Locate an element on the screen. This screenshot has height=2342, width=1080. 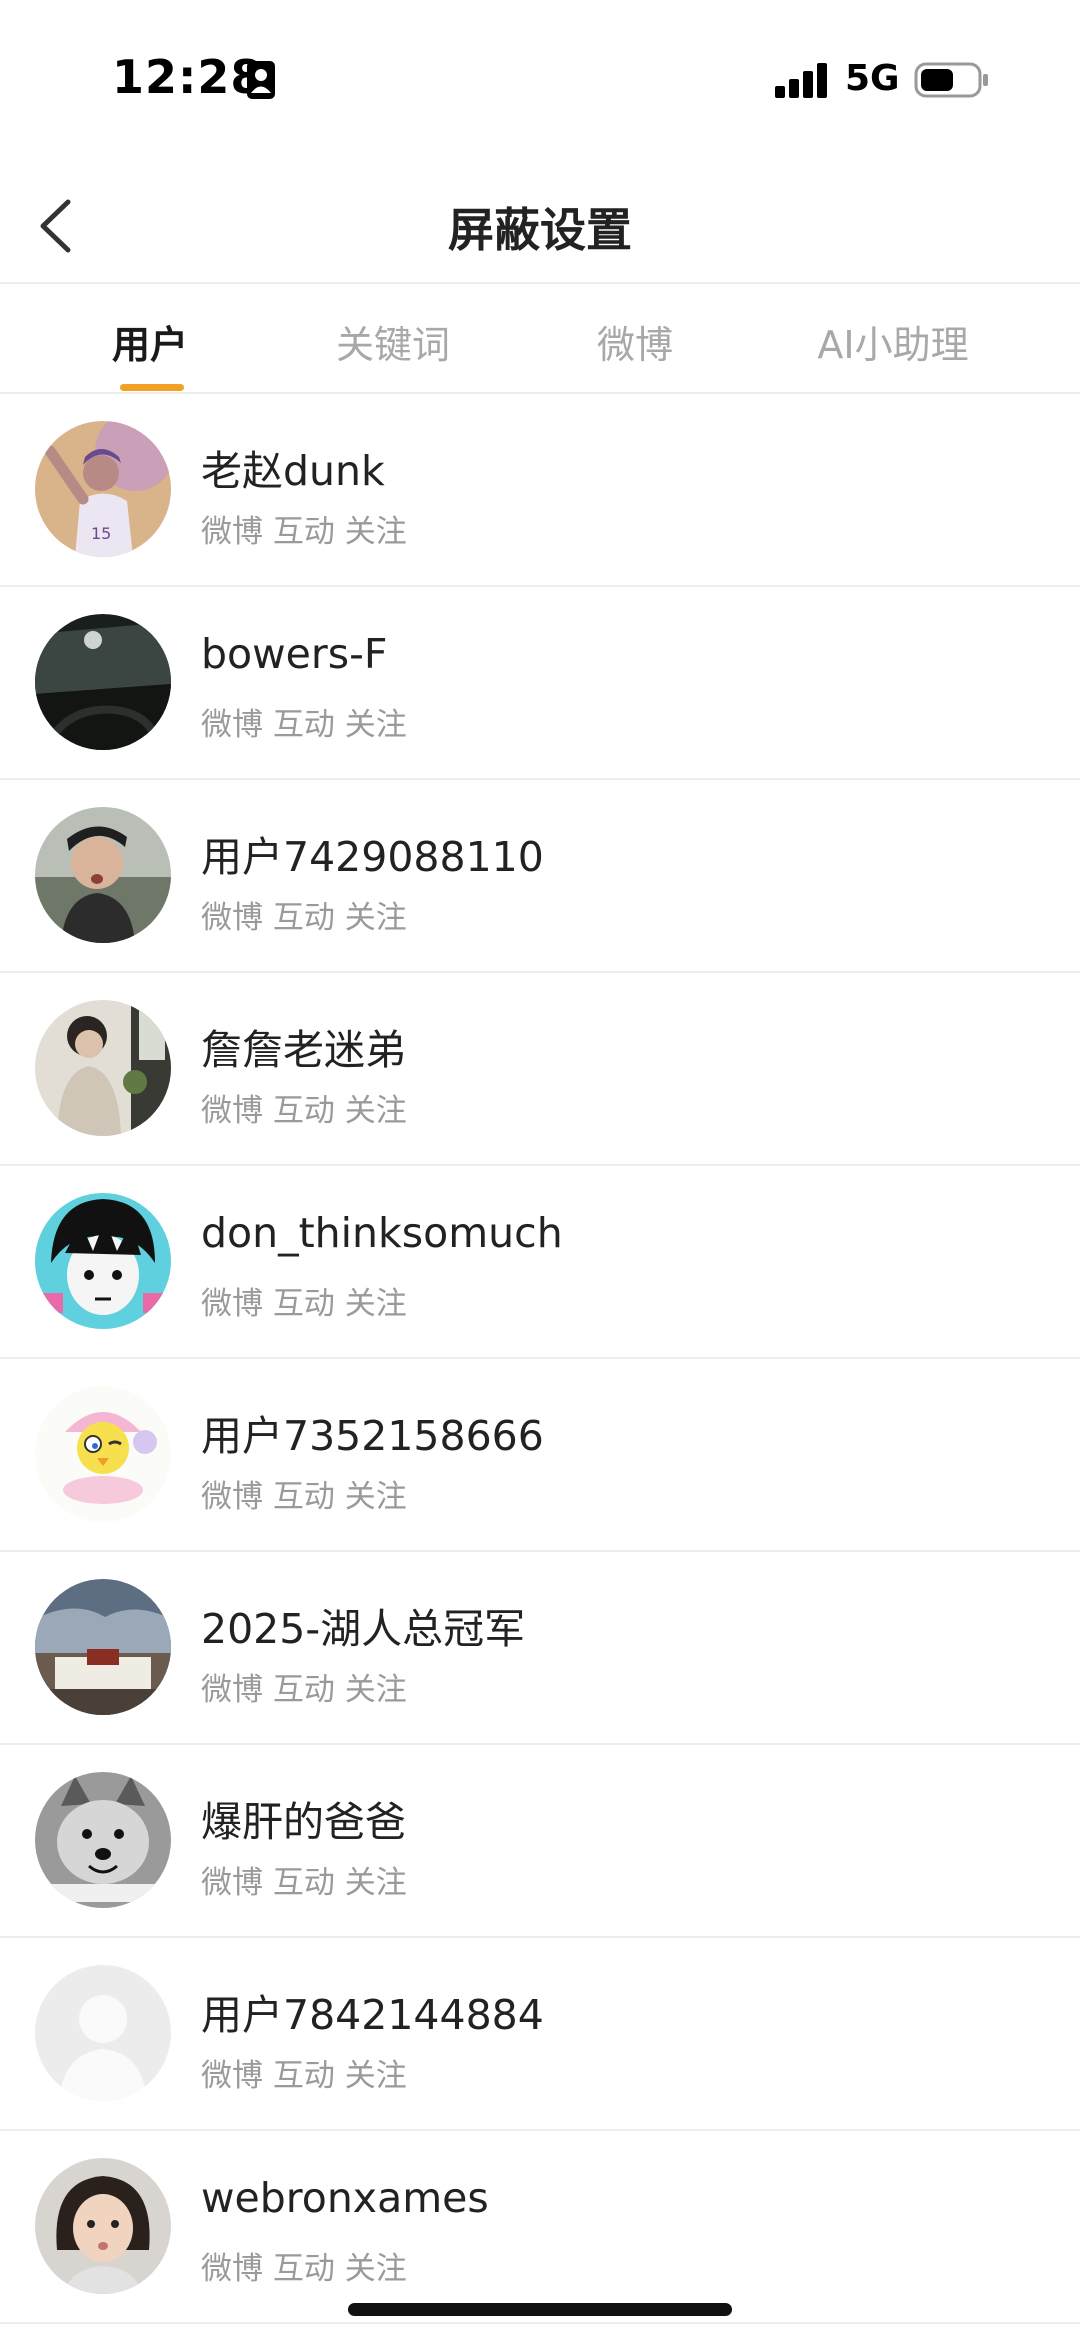
page-title: 屏蔽设置 is located at coordinates (540, 230).